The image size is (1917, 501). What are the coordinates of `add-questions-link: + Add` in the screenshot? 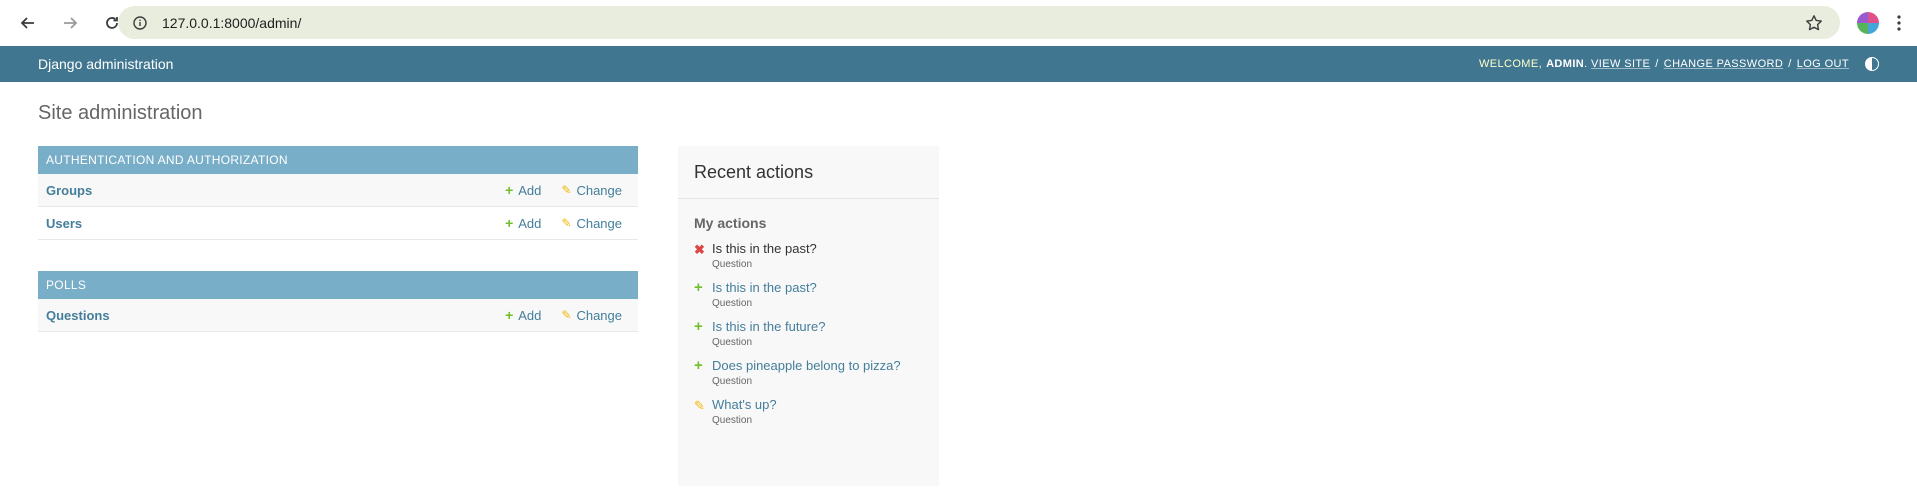 It's located at (523, 315).